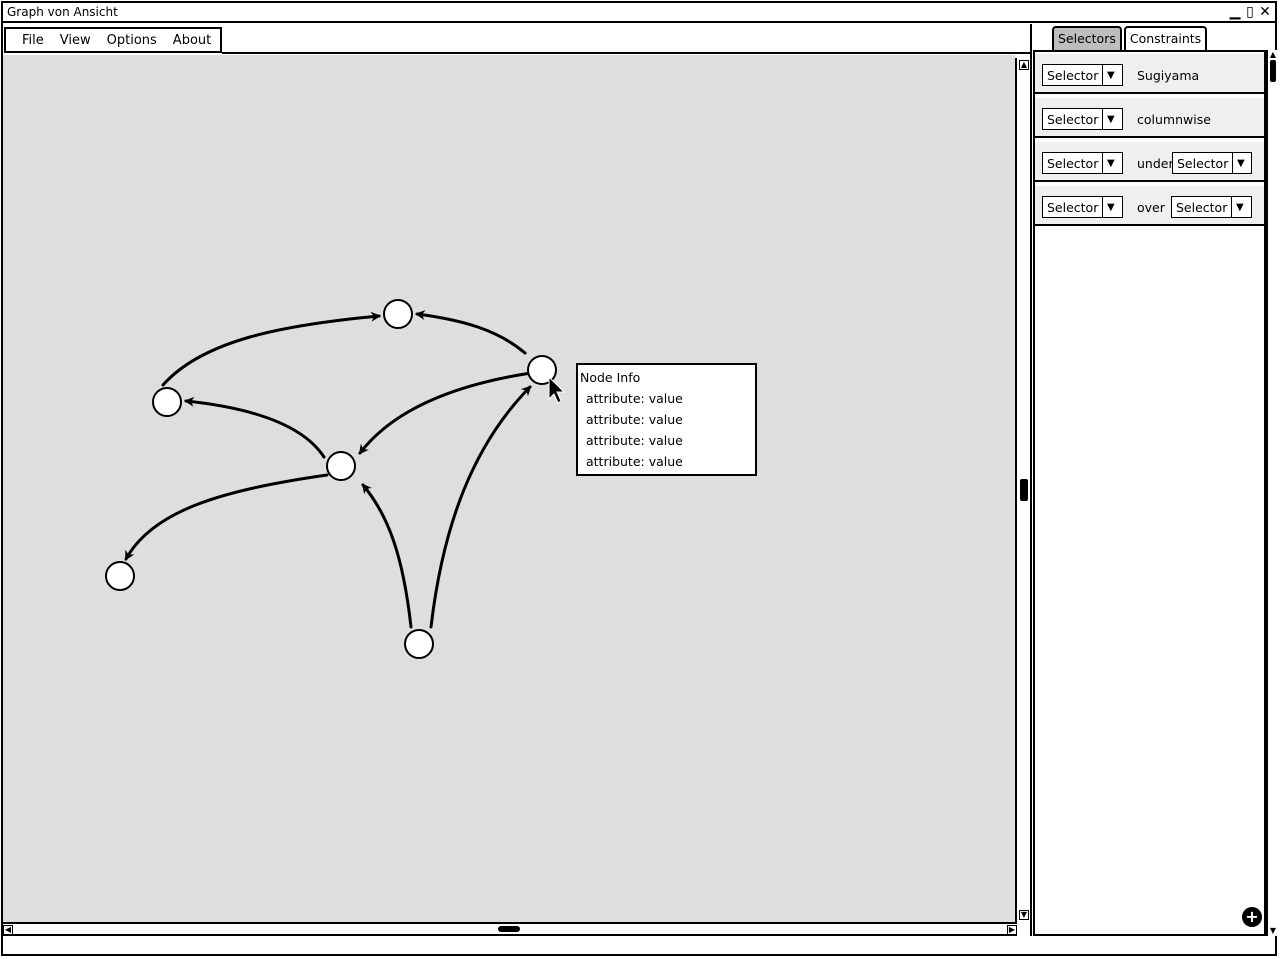 This screenshot has width=1280, height=959. Describe the element at coordinates (1087, 38) in the screenshot. I see `tab-selectors: Selectors` at that location.